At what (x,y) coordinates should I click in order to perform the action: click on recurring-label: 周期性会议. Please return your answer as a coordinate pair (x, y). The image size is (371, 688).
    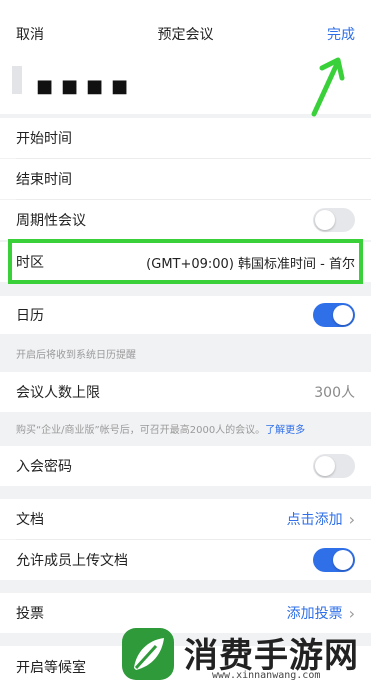
    Looking at the image, I should click on (51, 221).